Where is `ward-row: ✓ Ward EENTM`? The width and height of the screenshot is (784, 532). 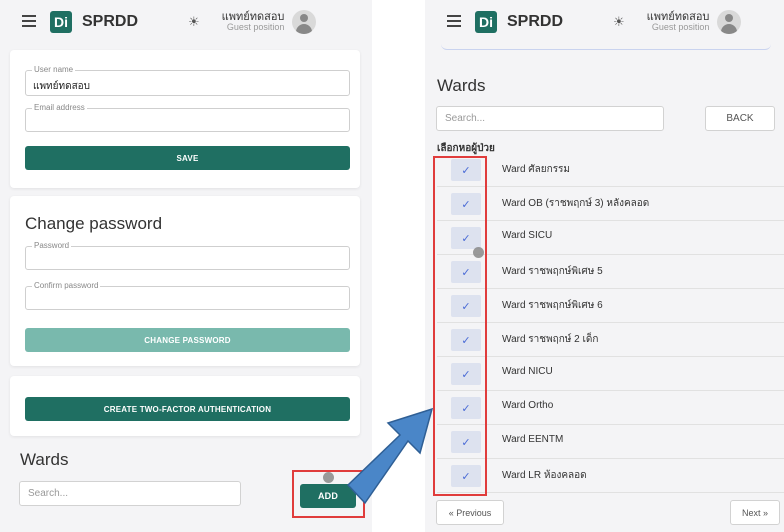
ward-row: ✓ Ward EENTM is located at coordinates (610, 442).